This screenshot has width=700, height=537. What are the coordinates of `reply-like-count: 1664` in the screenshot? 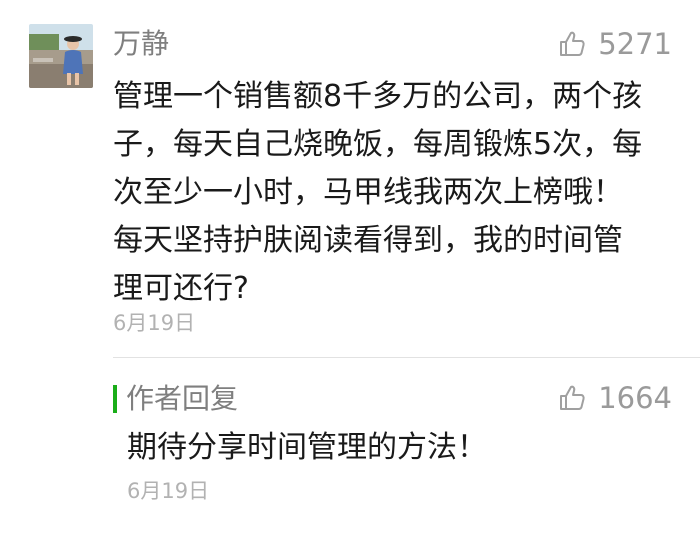 It's located at (635, 398).